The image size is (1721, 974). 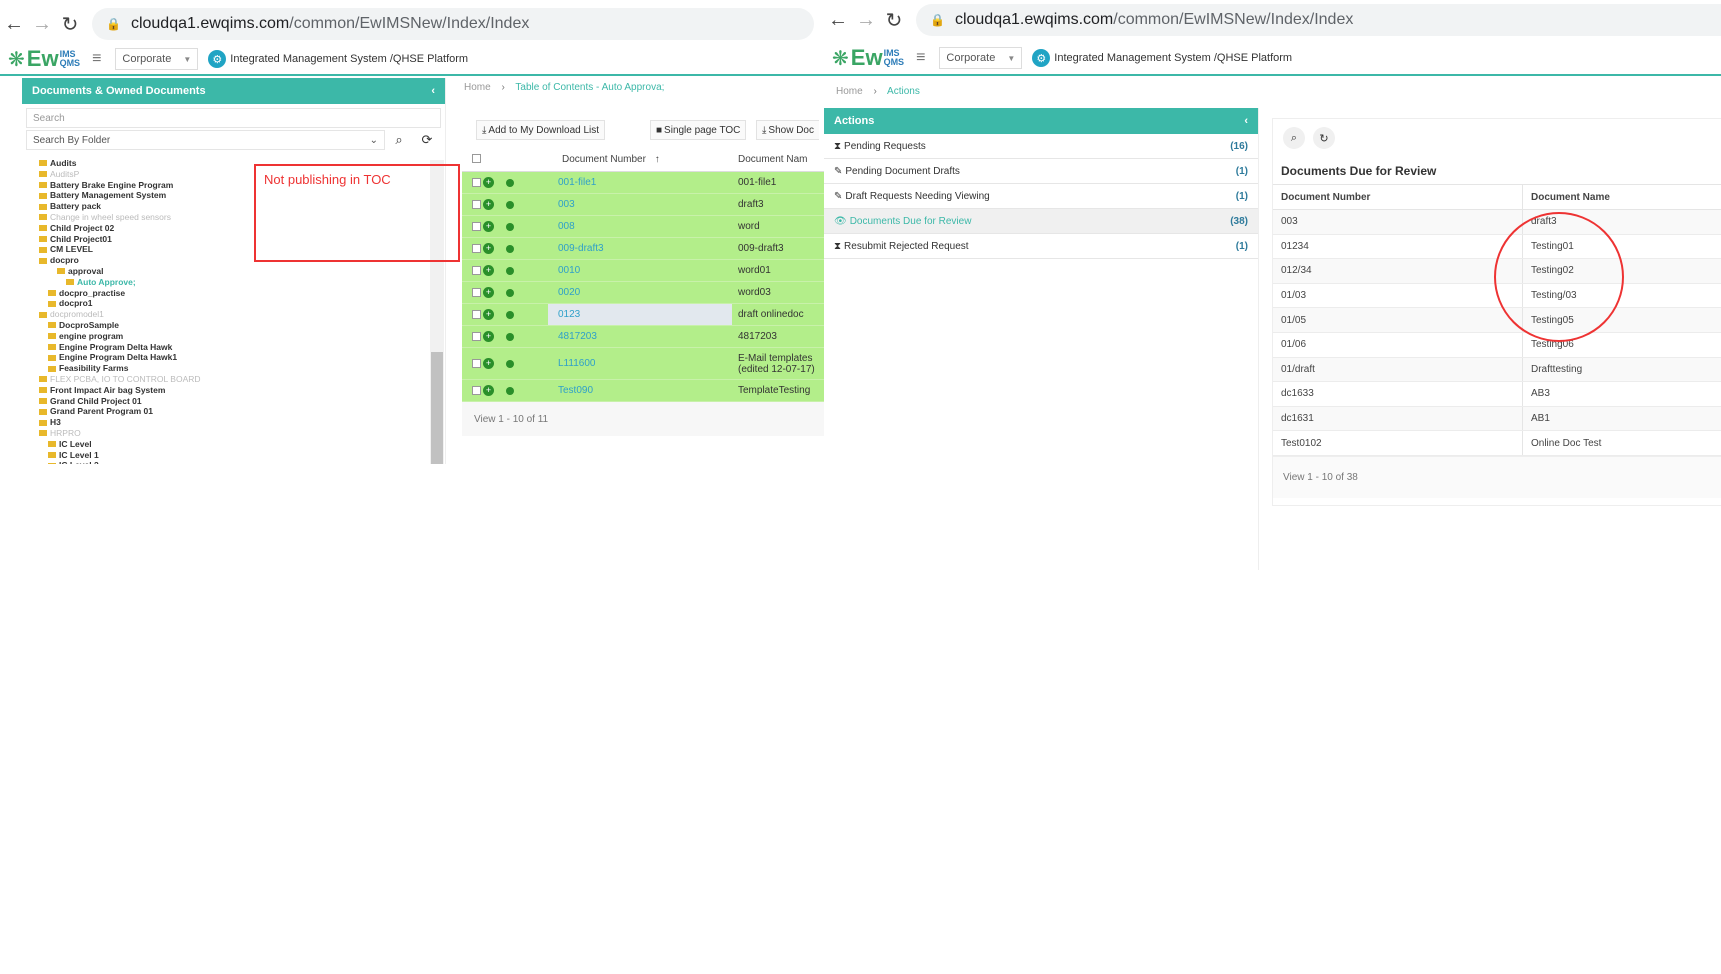 I want to click on table-row: Test0102 Online Doc Test, so click(x=1497, y=443).